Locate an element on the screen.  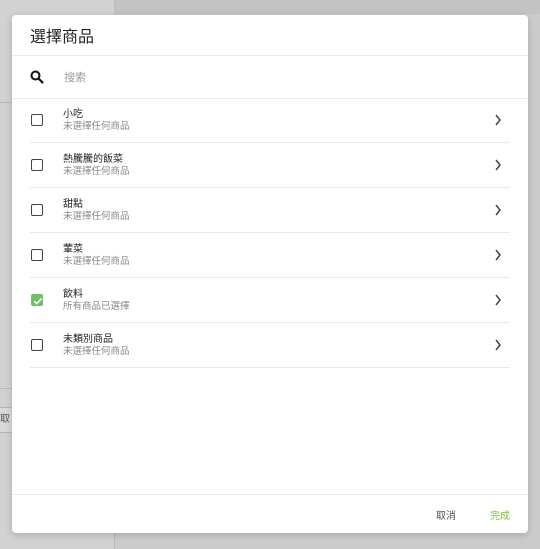
item-title: 飲料 is located at coordinates (73, 294).